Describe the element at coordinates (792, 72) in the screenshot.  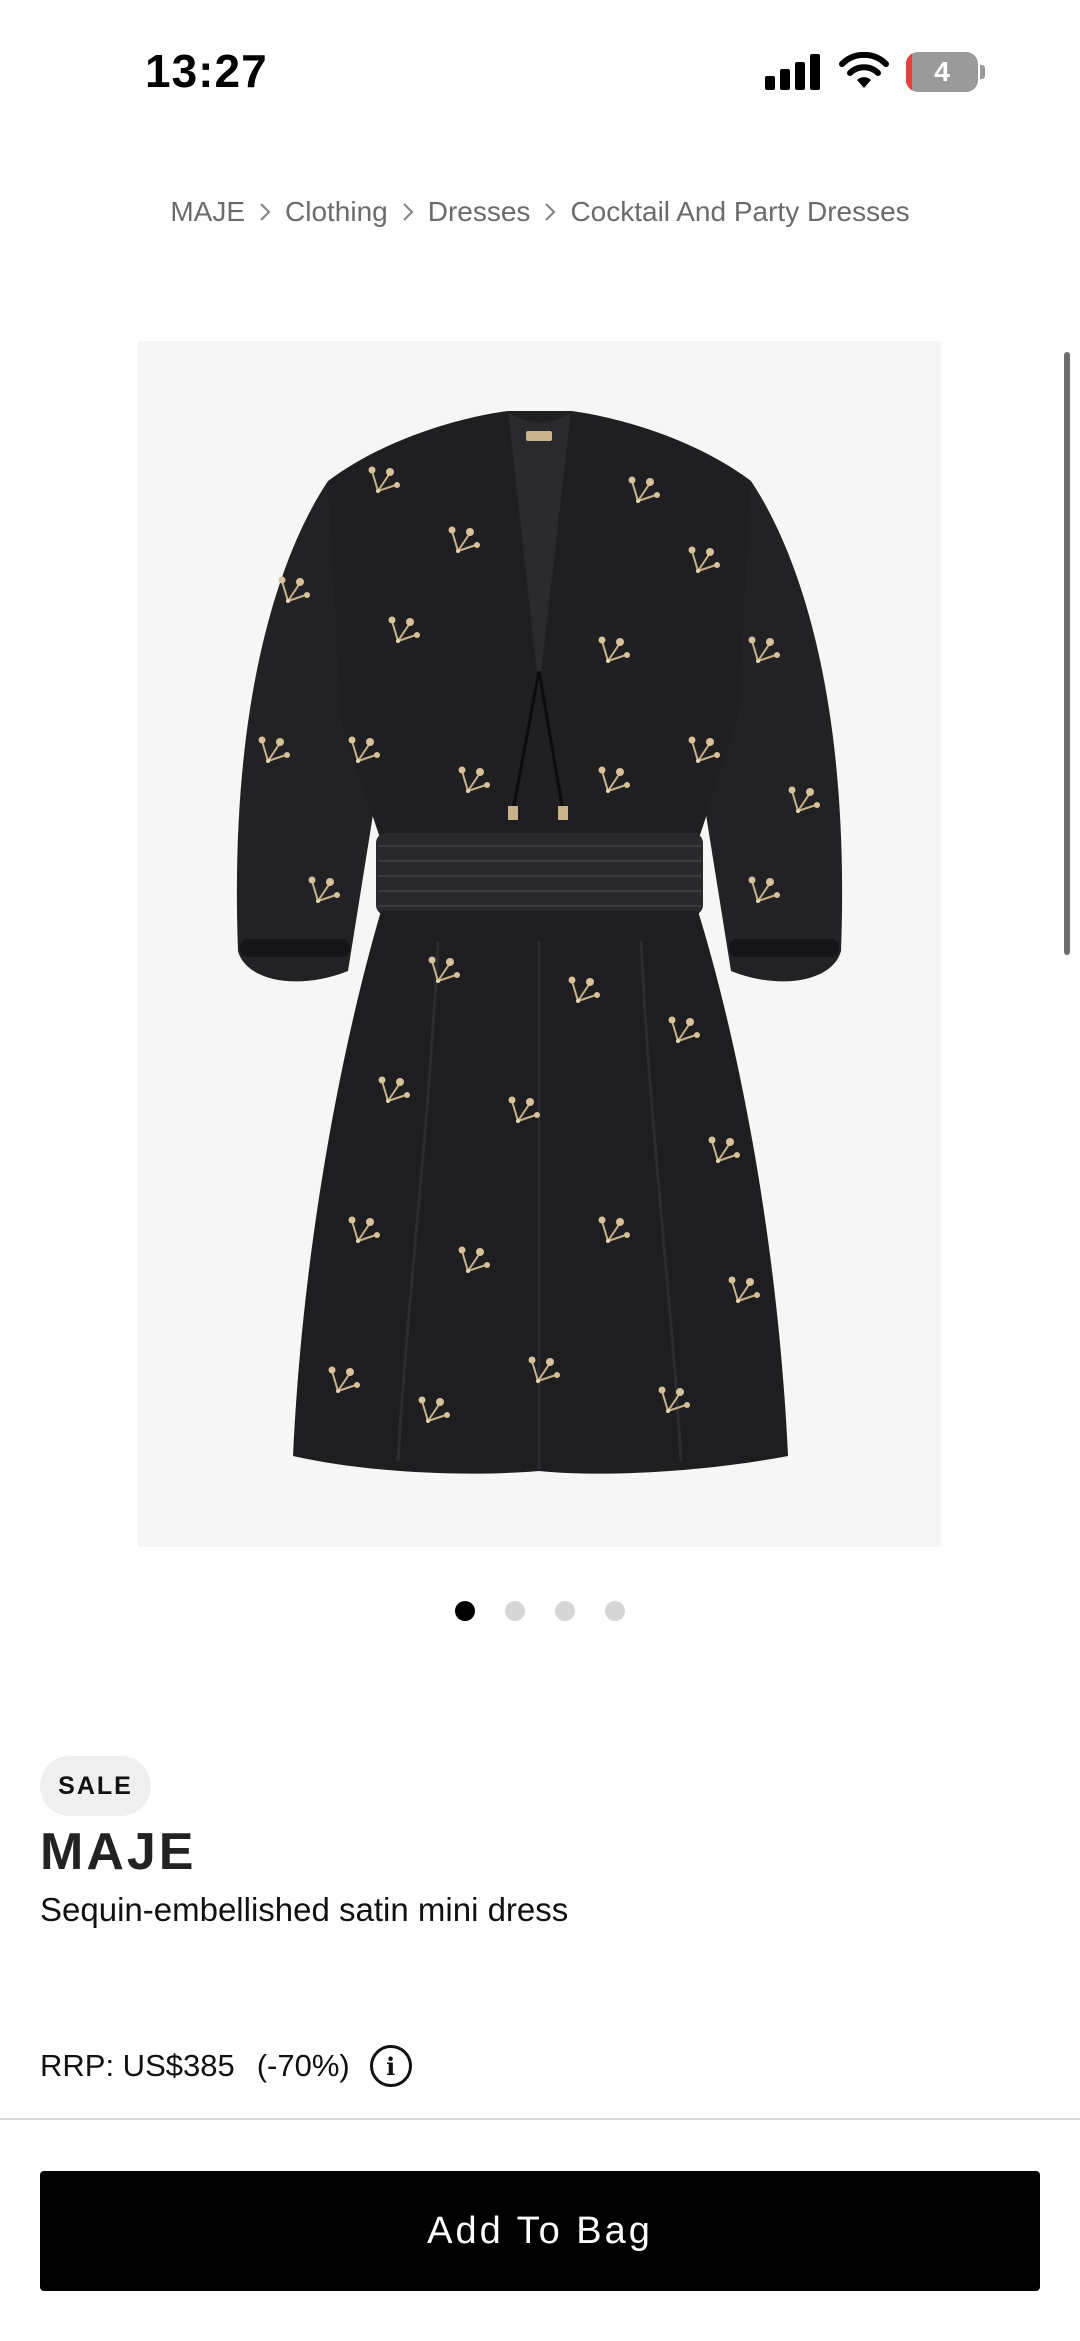
I see `signal-icon` at that location.